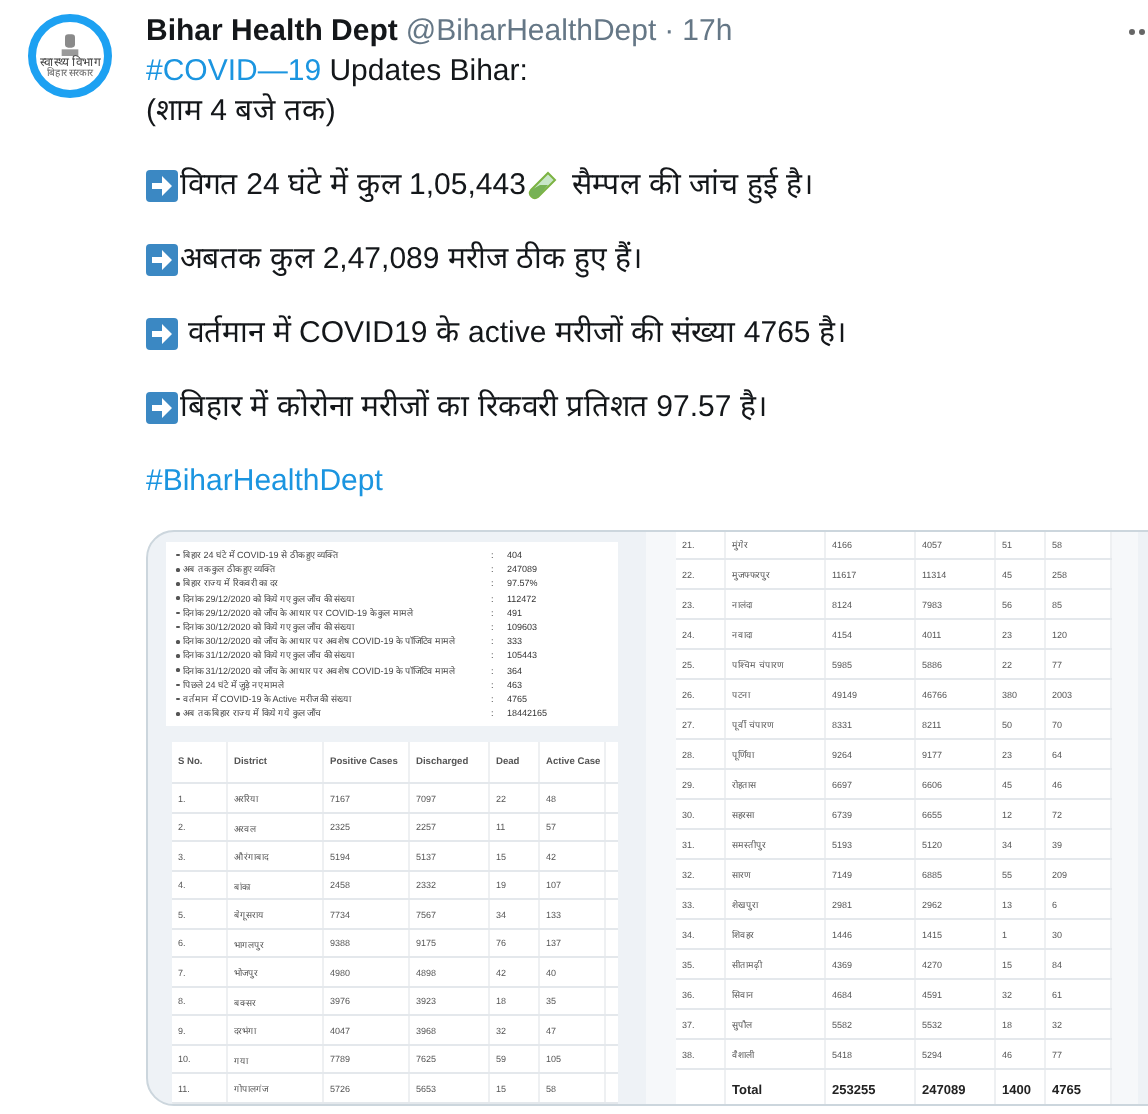 The image size is (1148, 1114). I want to click on tweet-text: Updates Bihar:, so click(427, 71).